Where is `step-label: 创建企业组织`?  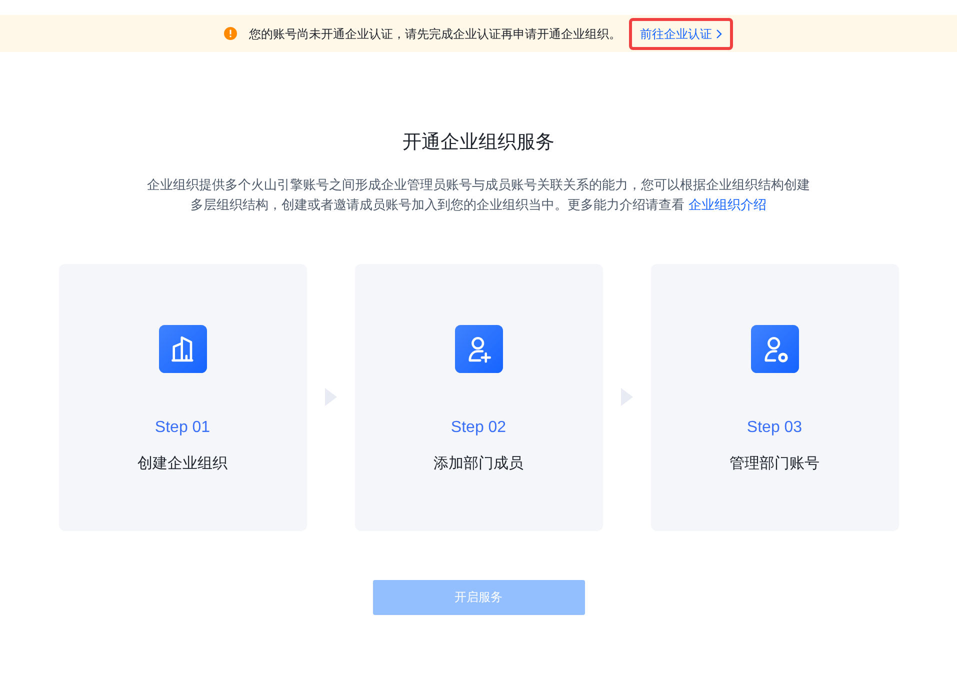
step-label: 创建企业组织 is located at coordinates (183, 464).